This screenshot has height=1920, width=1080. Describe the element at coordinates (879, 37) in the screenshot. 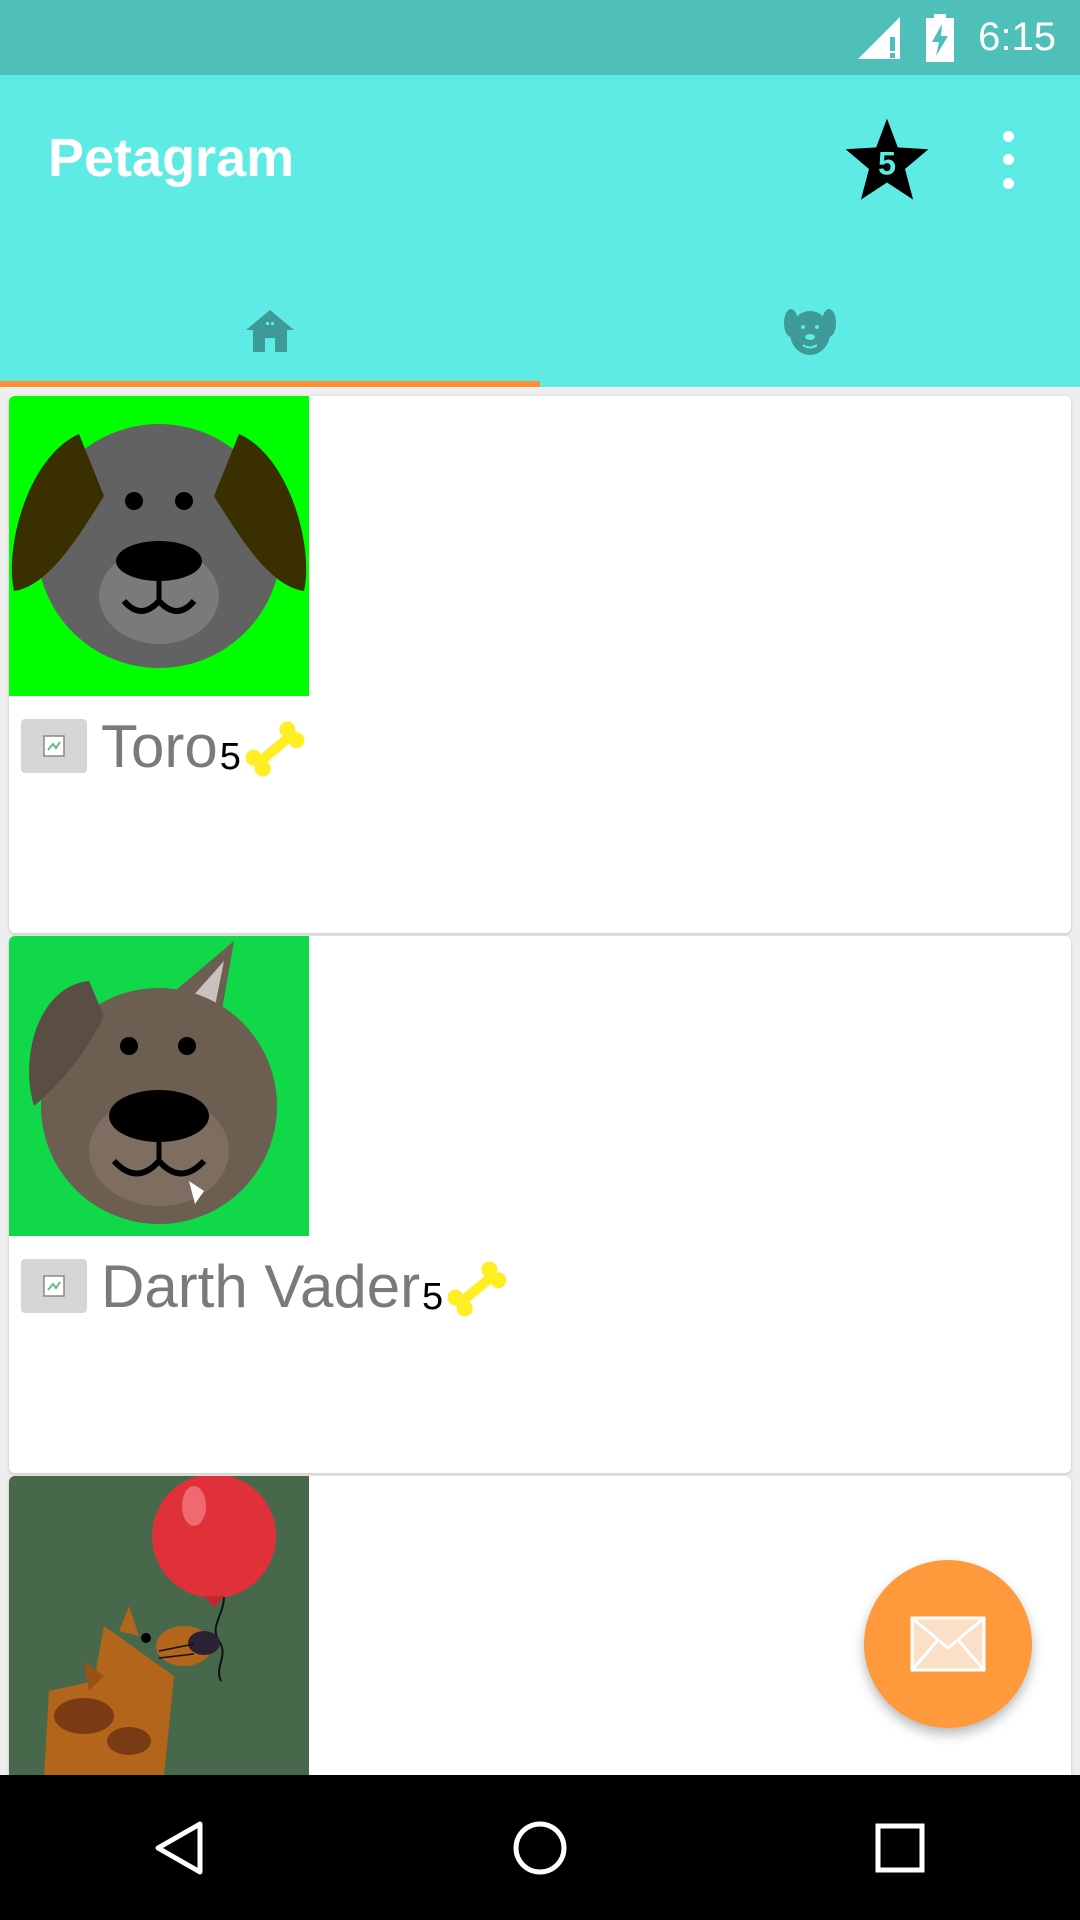

I see `signal-icon` at that location.